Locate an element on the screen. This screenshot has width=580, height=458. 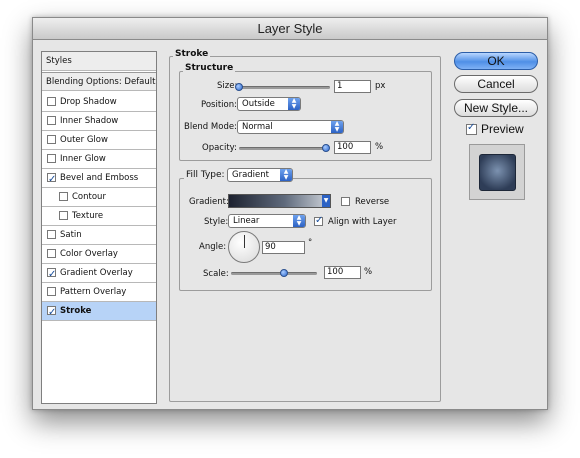
scale-label: Scale: is located at coordinates (216, 274).